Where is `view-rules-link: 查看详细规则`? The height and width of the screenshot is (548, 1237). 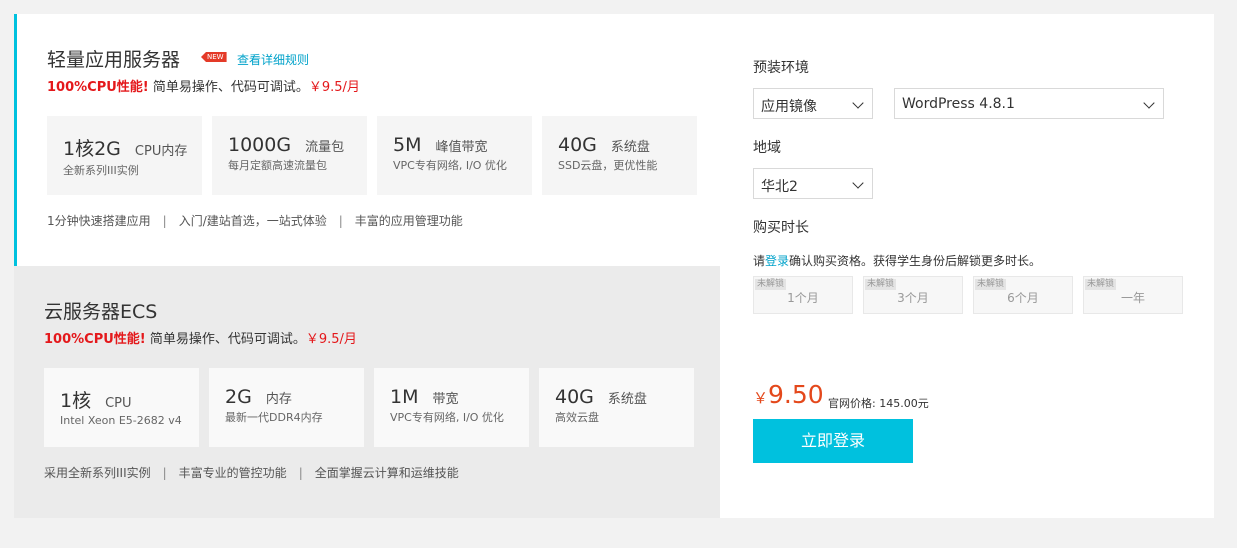
view-rules-link: 查看详细规则 is located at coordinates (273, 59).